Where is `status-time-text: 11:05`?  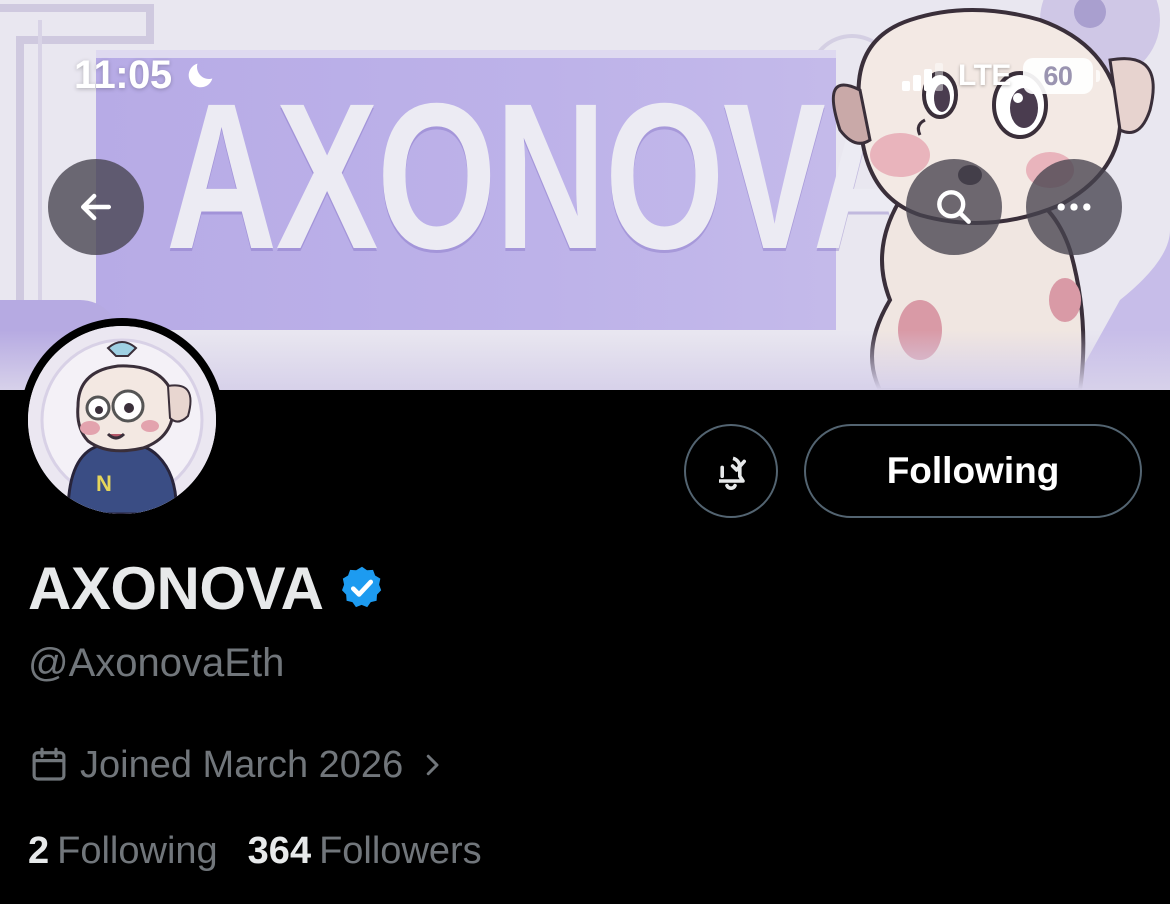 status-time-text: 11:05 is located at coordinates (123, 74).